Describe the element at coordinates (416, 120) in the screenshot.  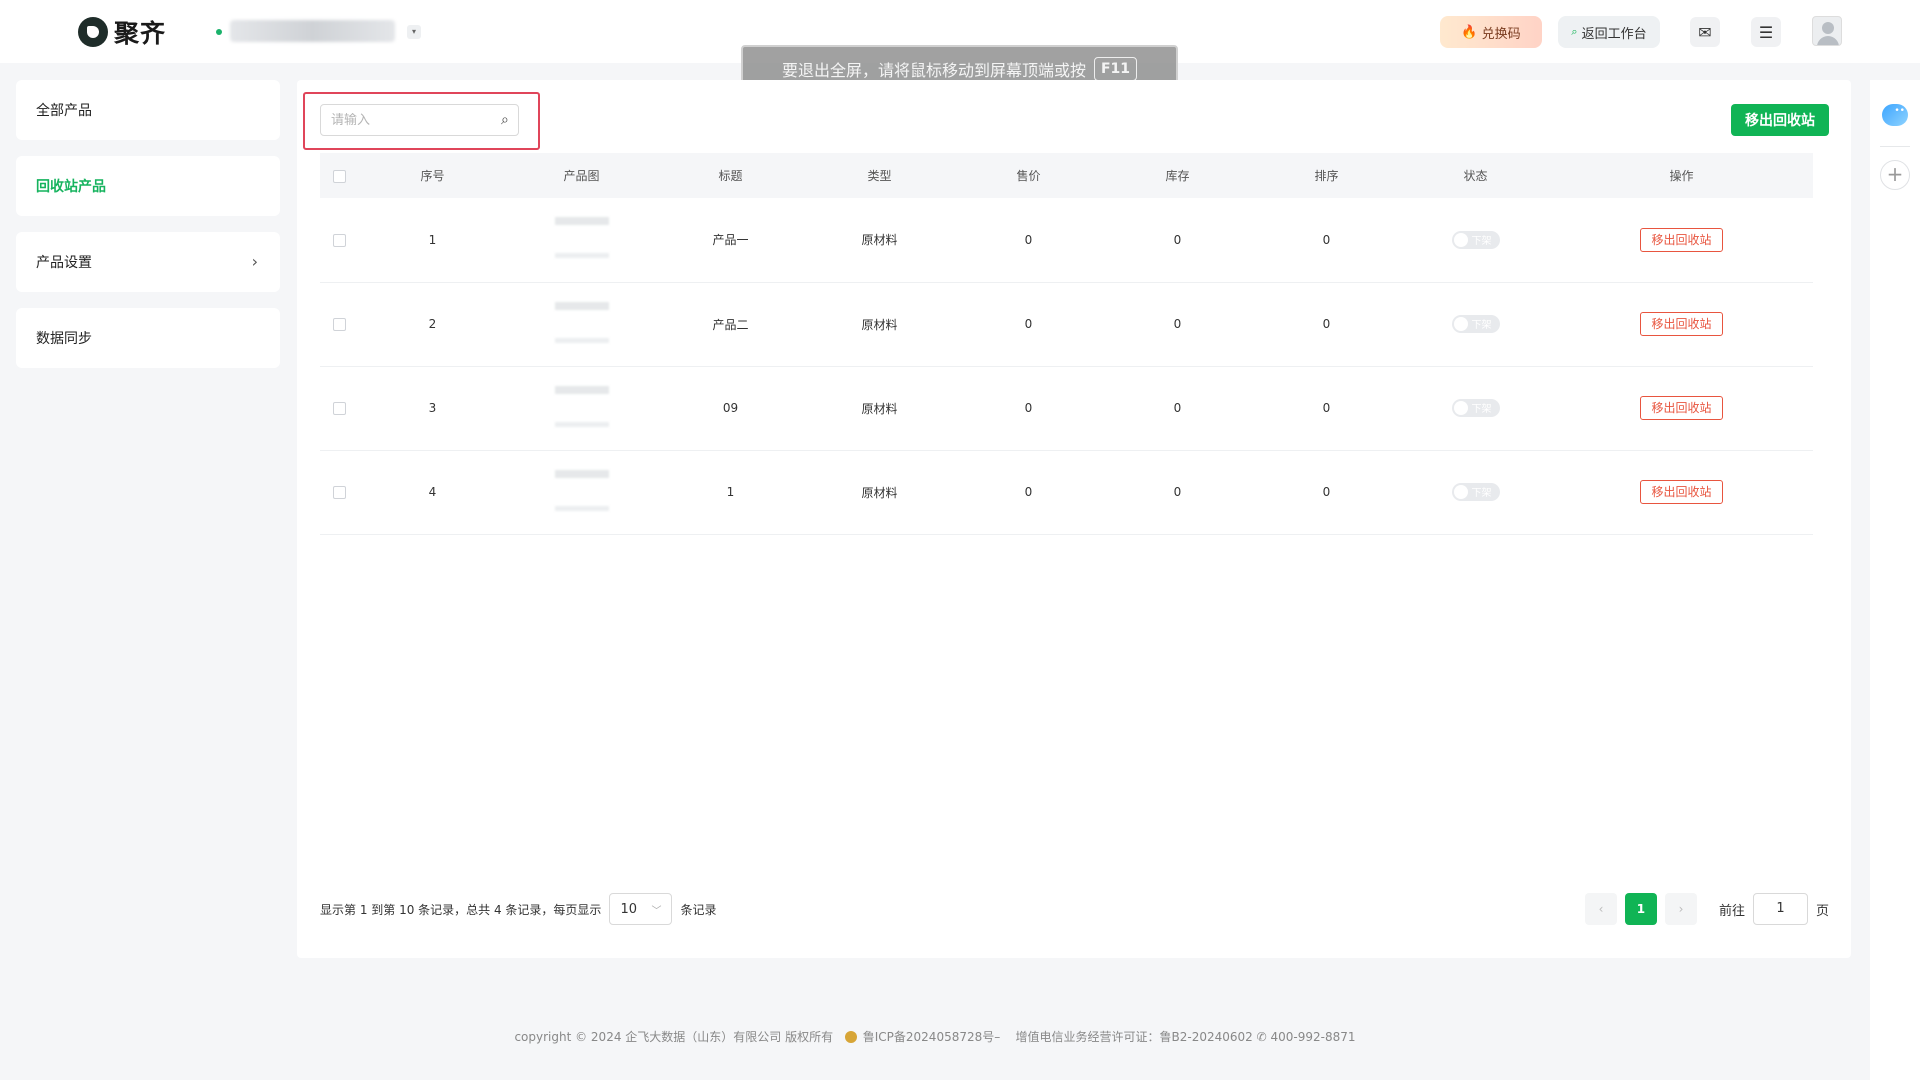
I see `search-input` at that location.